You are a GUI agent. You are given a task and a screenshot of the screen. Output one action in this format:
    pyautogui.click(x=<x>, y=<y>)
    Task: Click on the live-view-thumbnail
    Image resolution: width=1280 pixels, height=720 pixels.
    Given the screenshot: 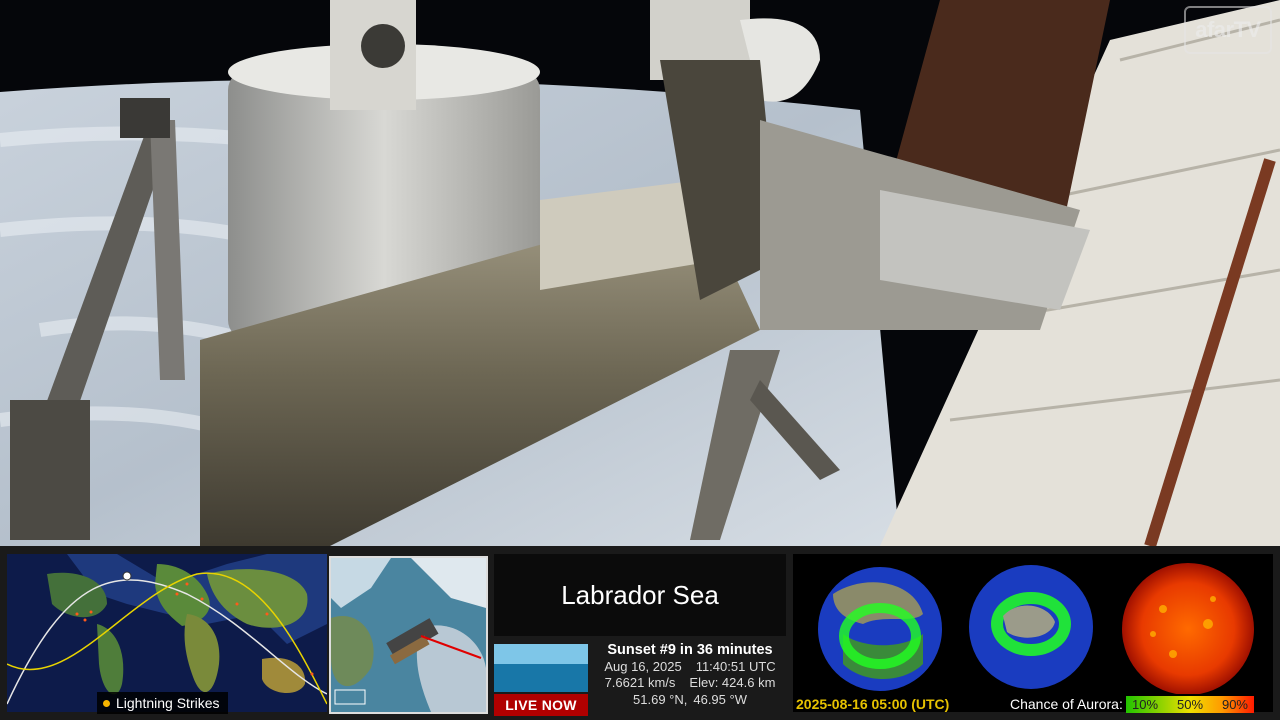 What is the action you would take?
    pyautogui.click(x=541, y=668)
    